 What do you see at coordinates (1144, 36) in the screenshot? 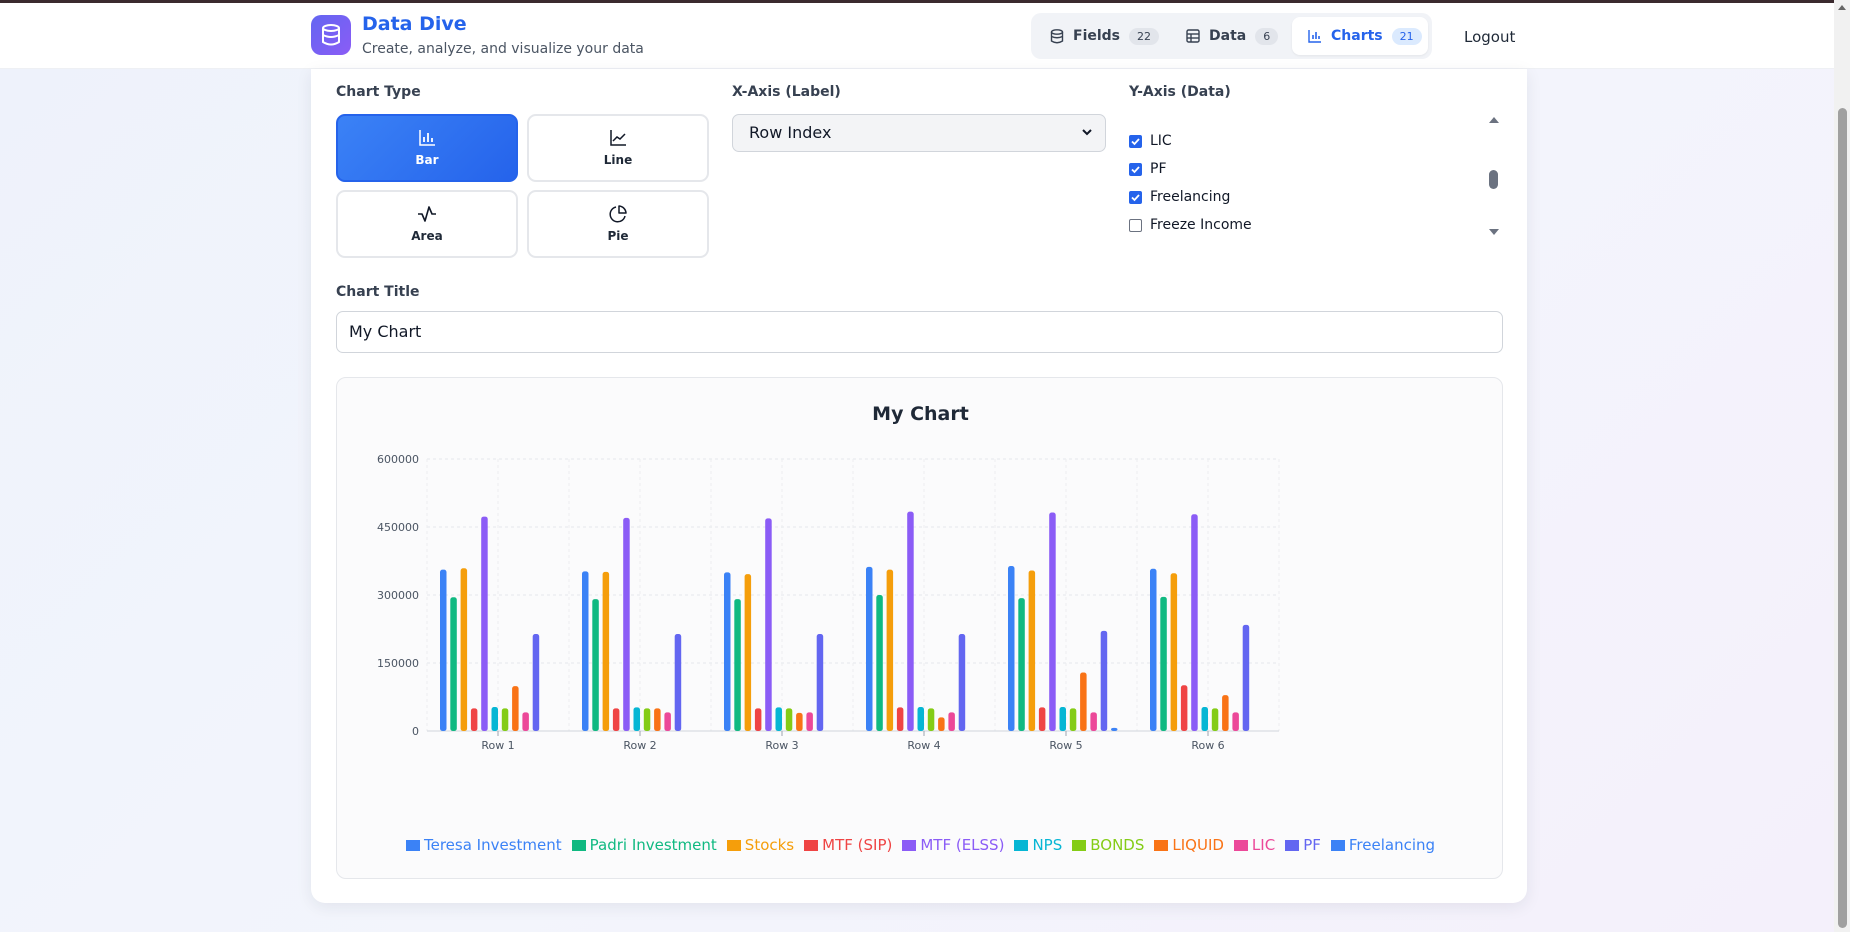
I see `tab-fields-count: 22` at bounding box center [1144, 36].